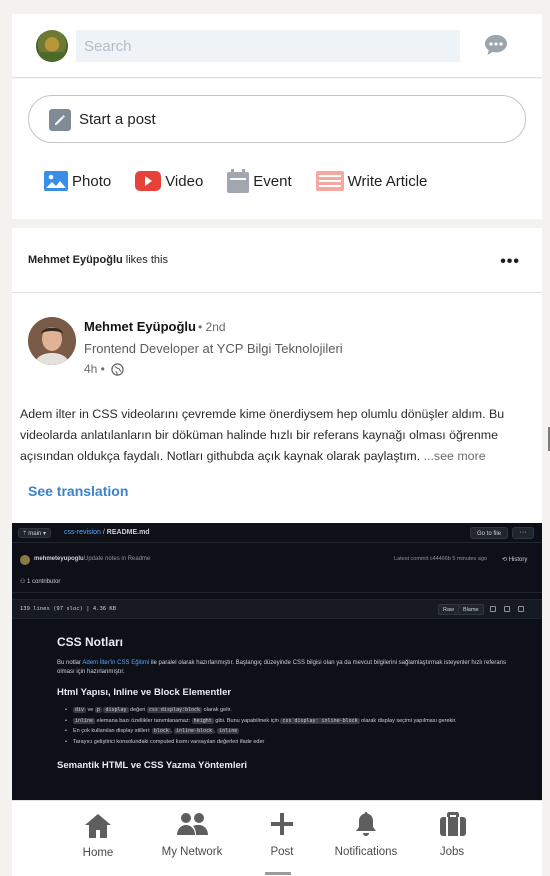 The height and width of the screenshot is (876, 550). I want to click on video-label: Video, so click(184, 181).